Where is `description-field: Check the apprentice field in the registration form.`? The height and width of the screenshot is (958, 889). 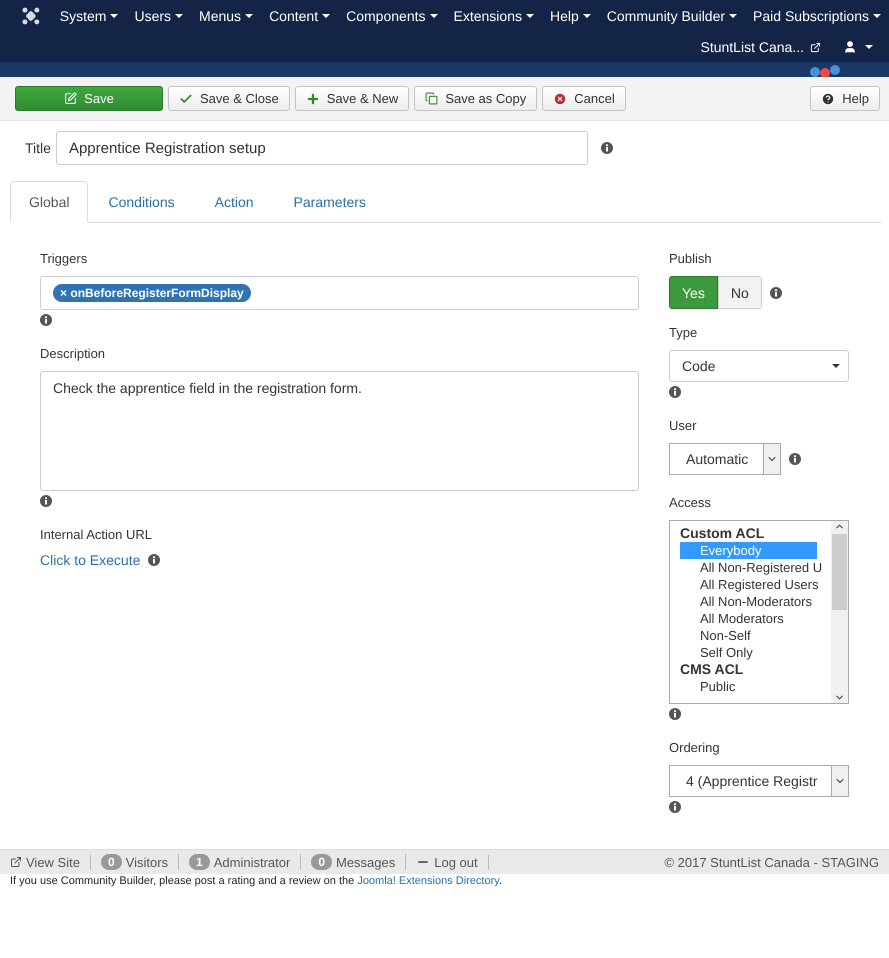 description-field: Check the apprentice field in the registration form. is located at coordinates (339, 431).